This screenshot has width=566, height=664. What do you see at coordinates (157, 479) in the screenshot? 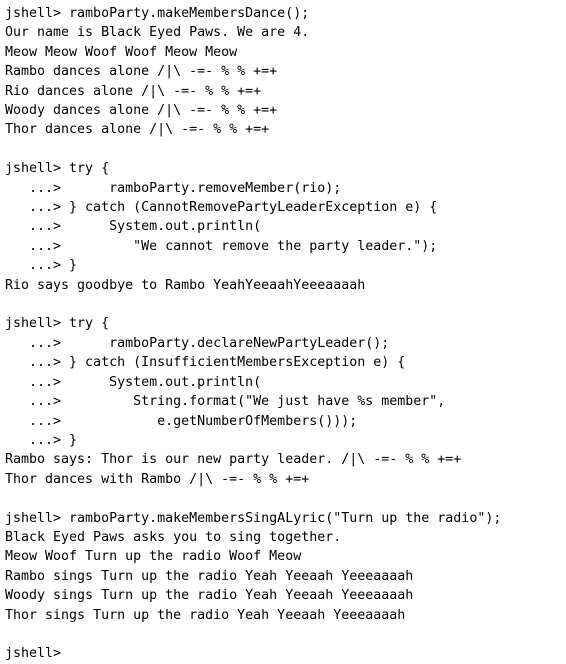
I see `terminal-line: Thor dances with Rambo /|\ -=- % % +=+` at bounding box center [157, 479].